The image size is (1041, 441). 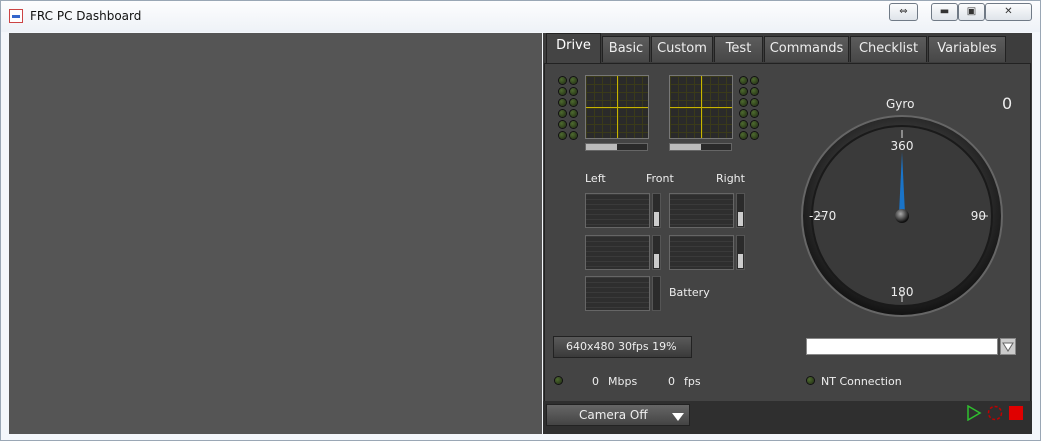 What do you see at coordinates (573, 48) in the screenshot?
I see `tab-drive: Drive` at bounding box center [573, 48].